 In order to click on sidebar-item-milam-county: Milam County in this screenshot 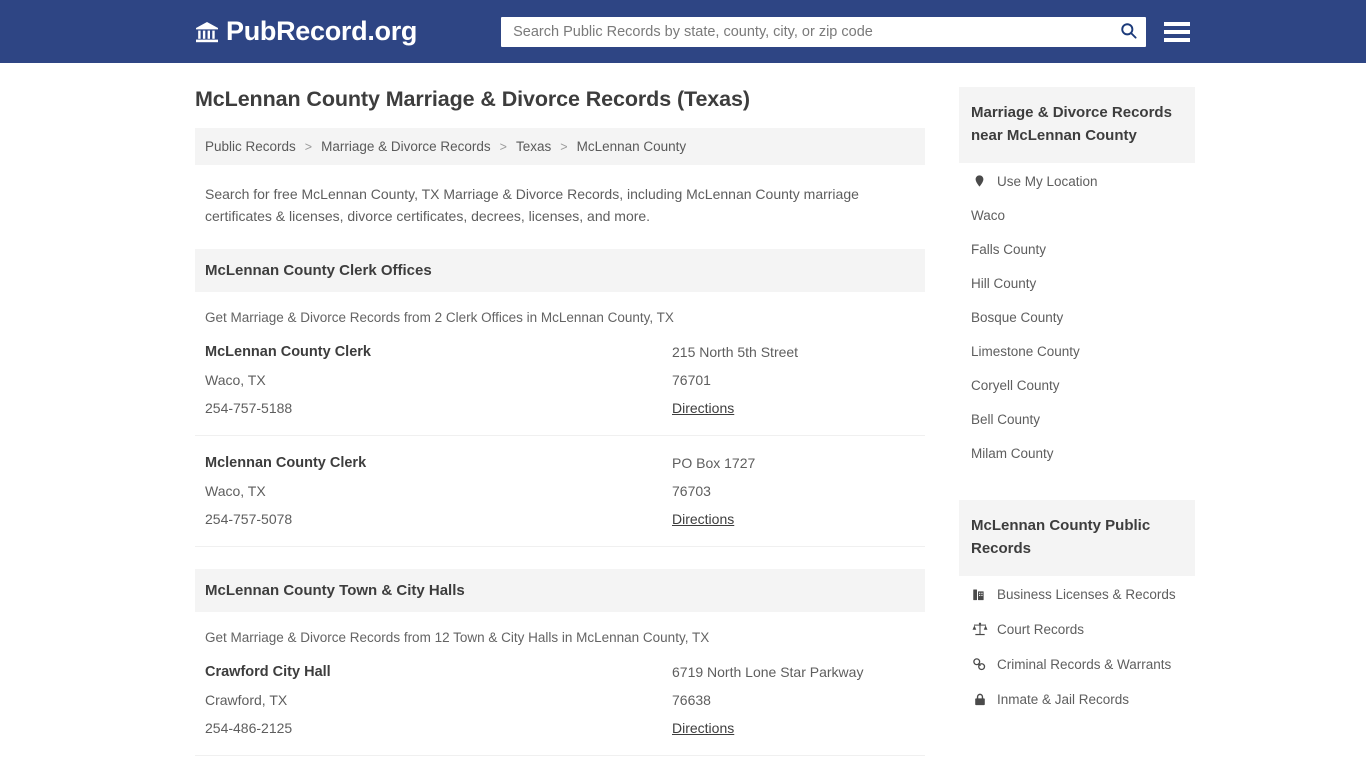, I will do `click(1077, 453)`.